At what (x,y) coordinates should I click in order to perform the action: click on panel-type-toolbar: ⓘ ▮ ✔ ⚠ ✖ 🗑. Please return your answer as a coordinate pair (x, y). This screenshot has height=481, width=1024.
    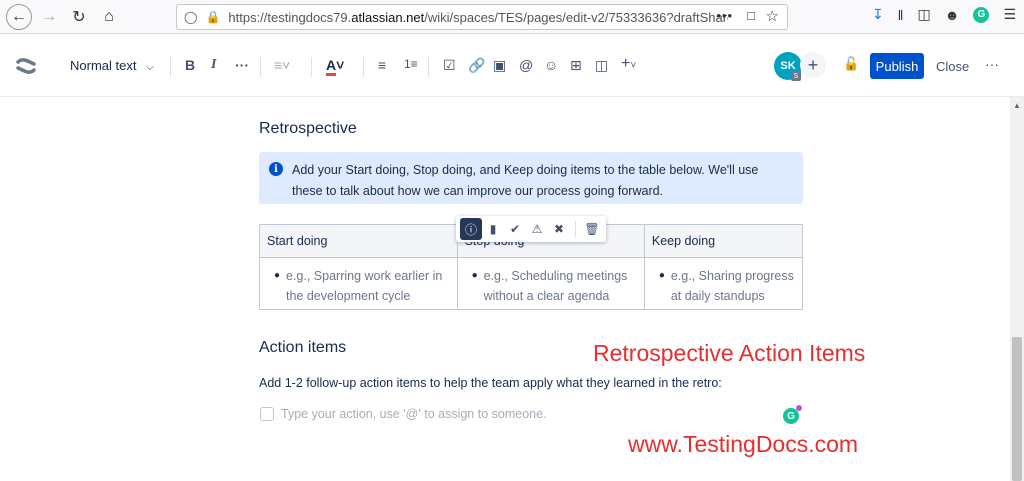
    Looking at the image, I should click on (531, 229).